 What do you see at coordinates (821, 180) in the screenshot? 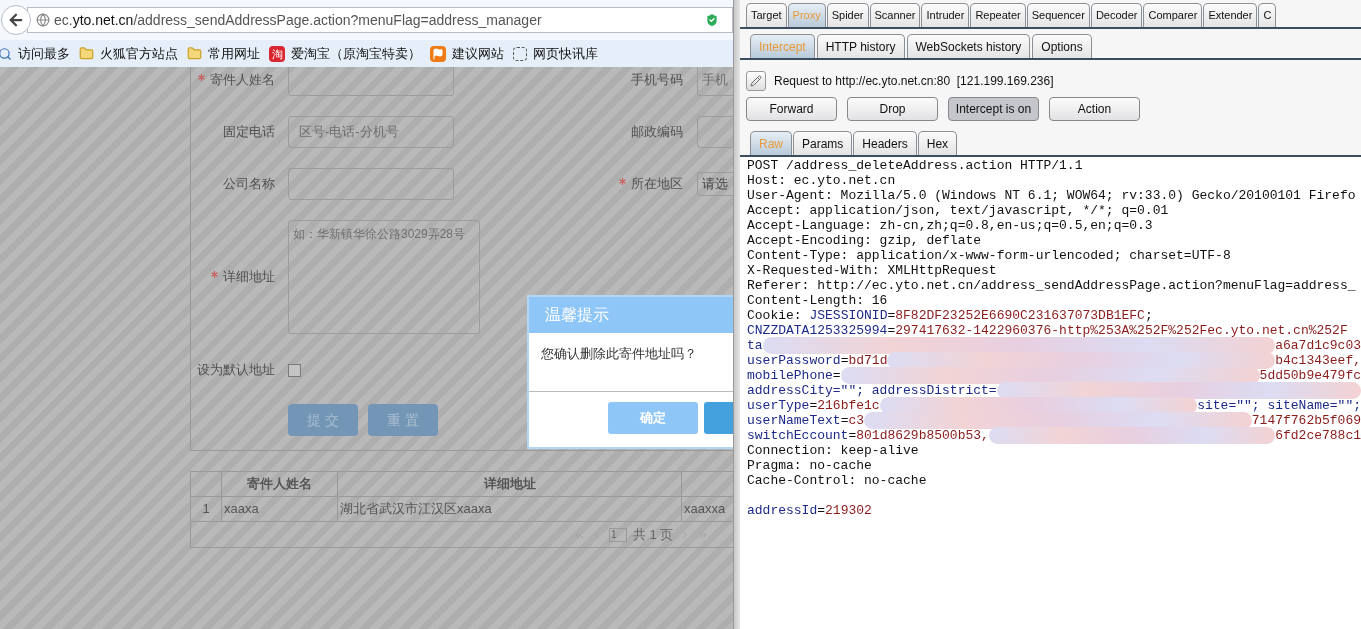
I see `raw-text: Host: ec.yto.net.cn` at bounding box center [821, 180].